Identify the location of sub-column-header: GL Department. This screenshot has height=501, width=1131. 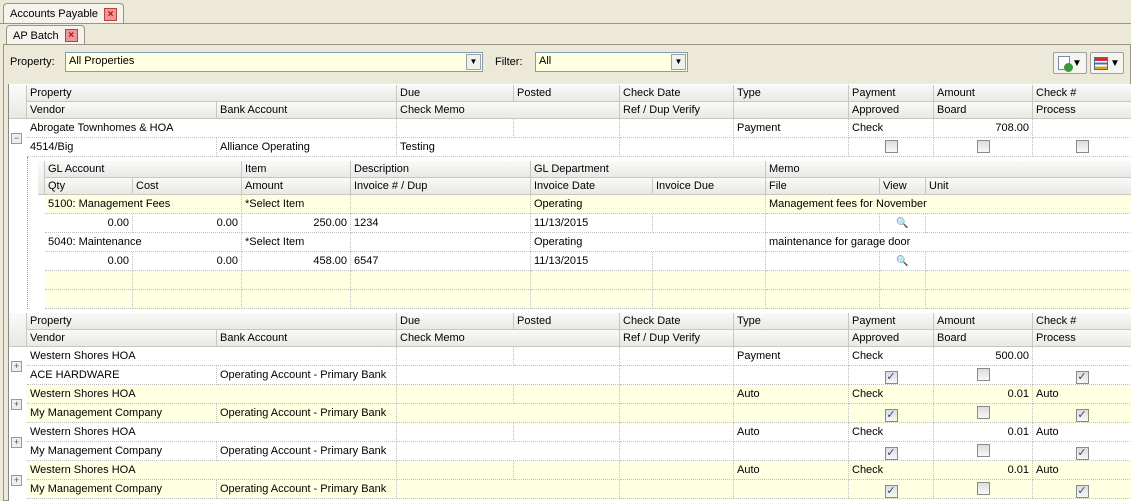
(648, 169).